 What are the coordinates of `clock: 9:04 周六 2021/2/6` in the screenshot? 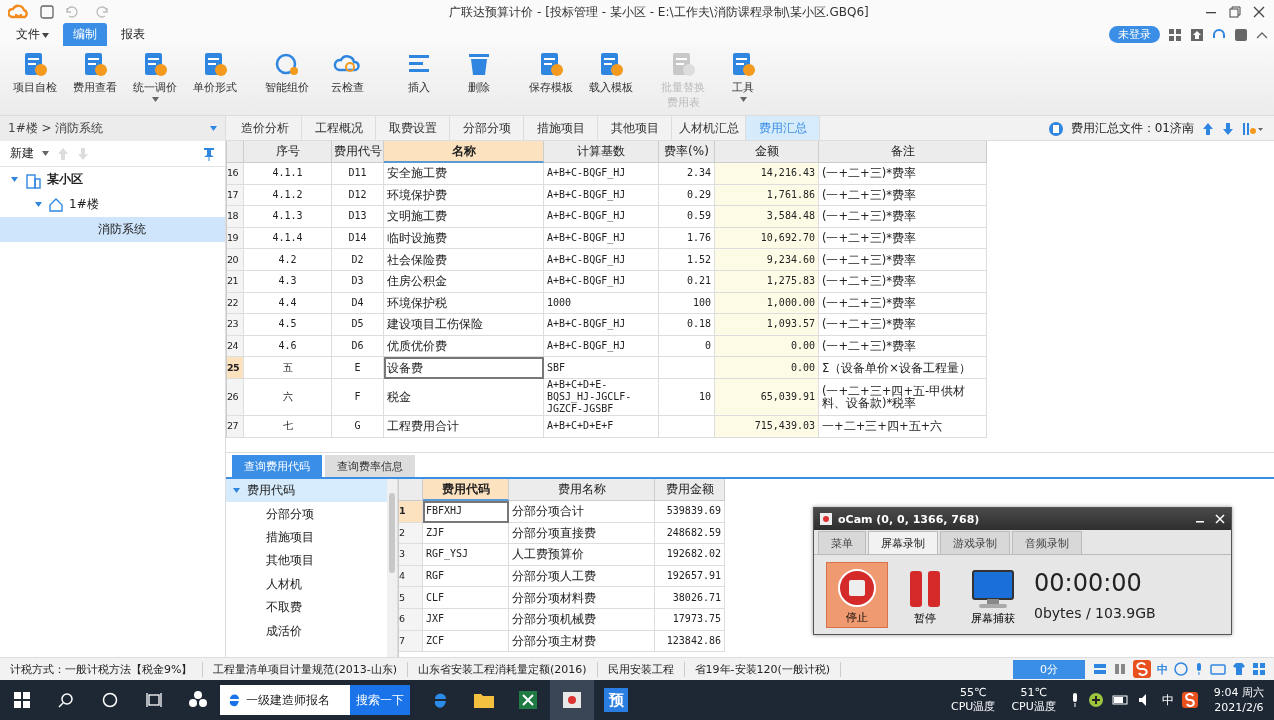 It's located at (1238, 700).